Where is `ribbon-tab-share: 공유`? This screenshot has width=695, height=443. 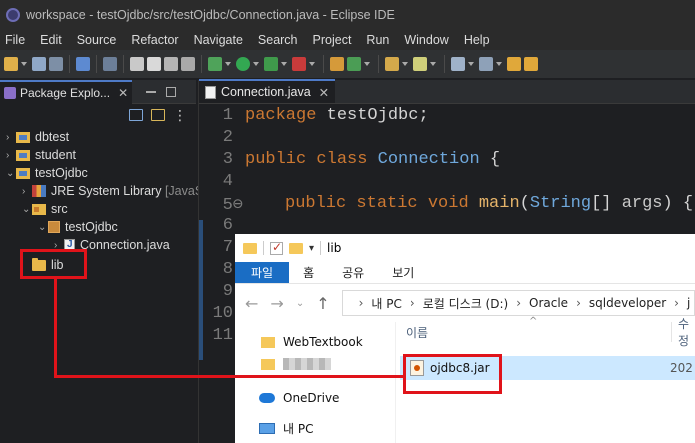
ribbon-tab-share: 공유 is located at coordinates (353, 272).